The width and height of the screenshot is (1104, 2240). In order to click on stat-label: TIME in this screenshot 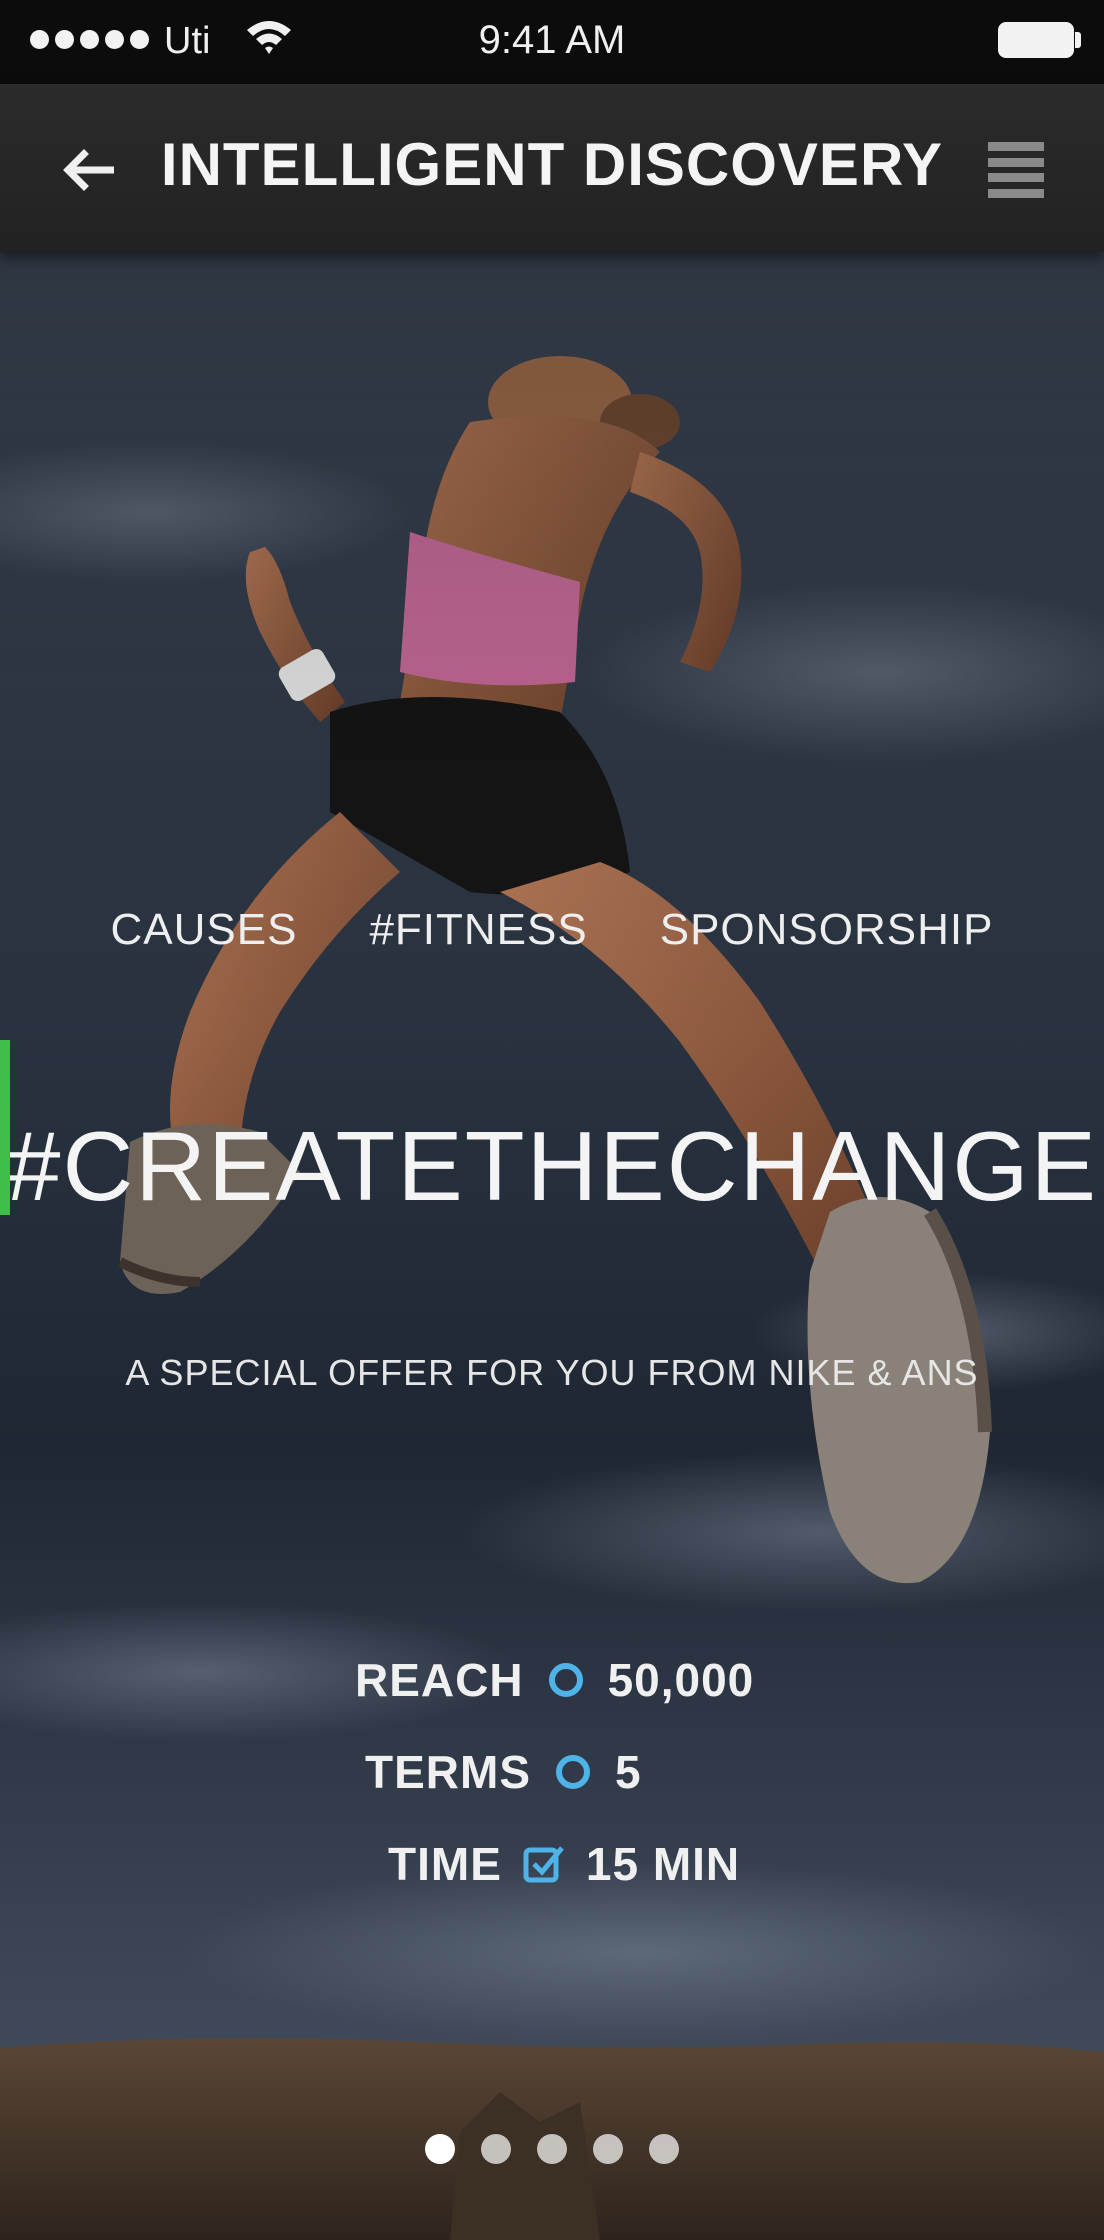, I will do `click(445, 1864)`.